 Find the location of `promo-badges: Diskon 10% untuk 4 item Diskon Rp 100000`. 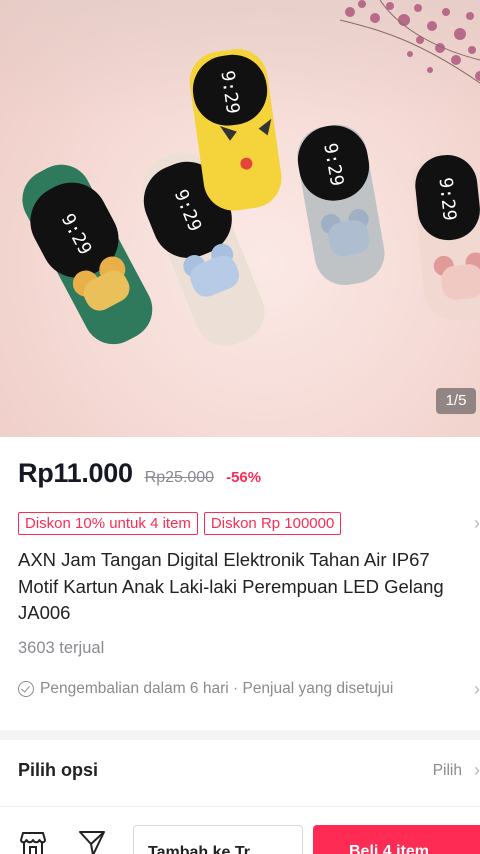

promo-badges: Diskon 10% untuk 4 item Diskon Rp 100000 is located at coordinates (180, 523).